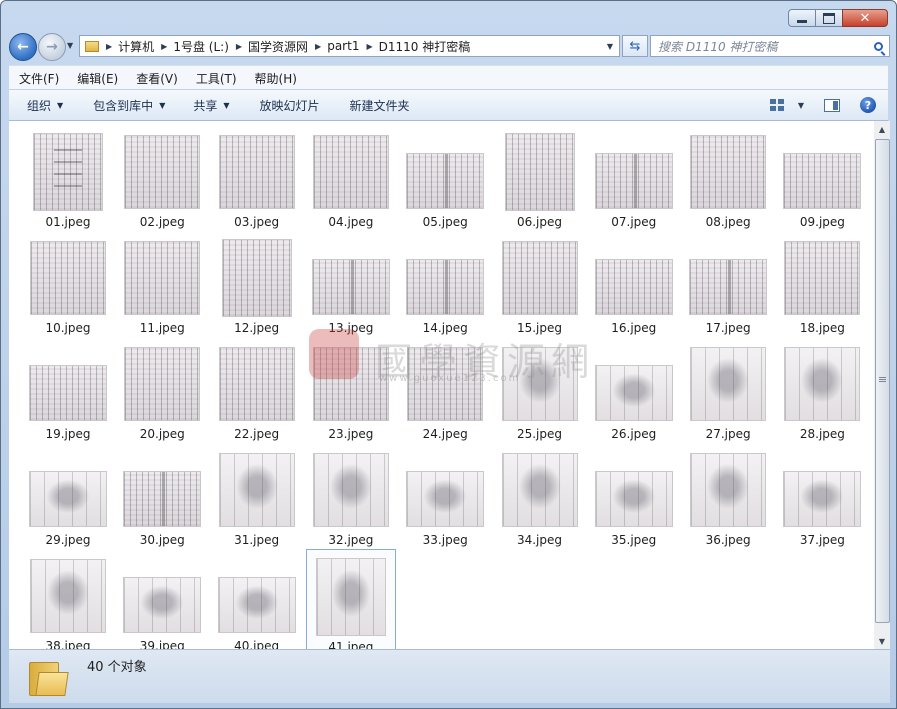 The height and width of the screenshot is (709, 897). Describe the element at coordinates (728, 283) in the screenshot. I see `file-item: 17.jpeg` at that location.